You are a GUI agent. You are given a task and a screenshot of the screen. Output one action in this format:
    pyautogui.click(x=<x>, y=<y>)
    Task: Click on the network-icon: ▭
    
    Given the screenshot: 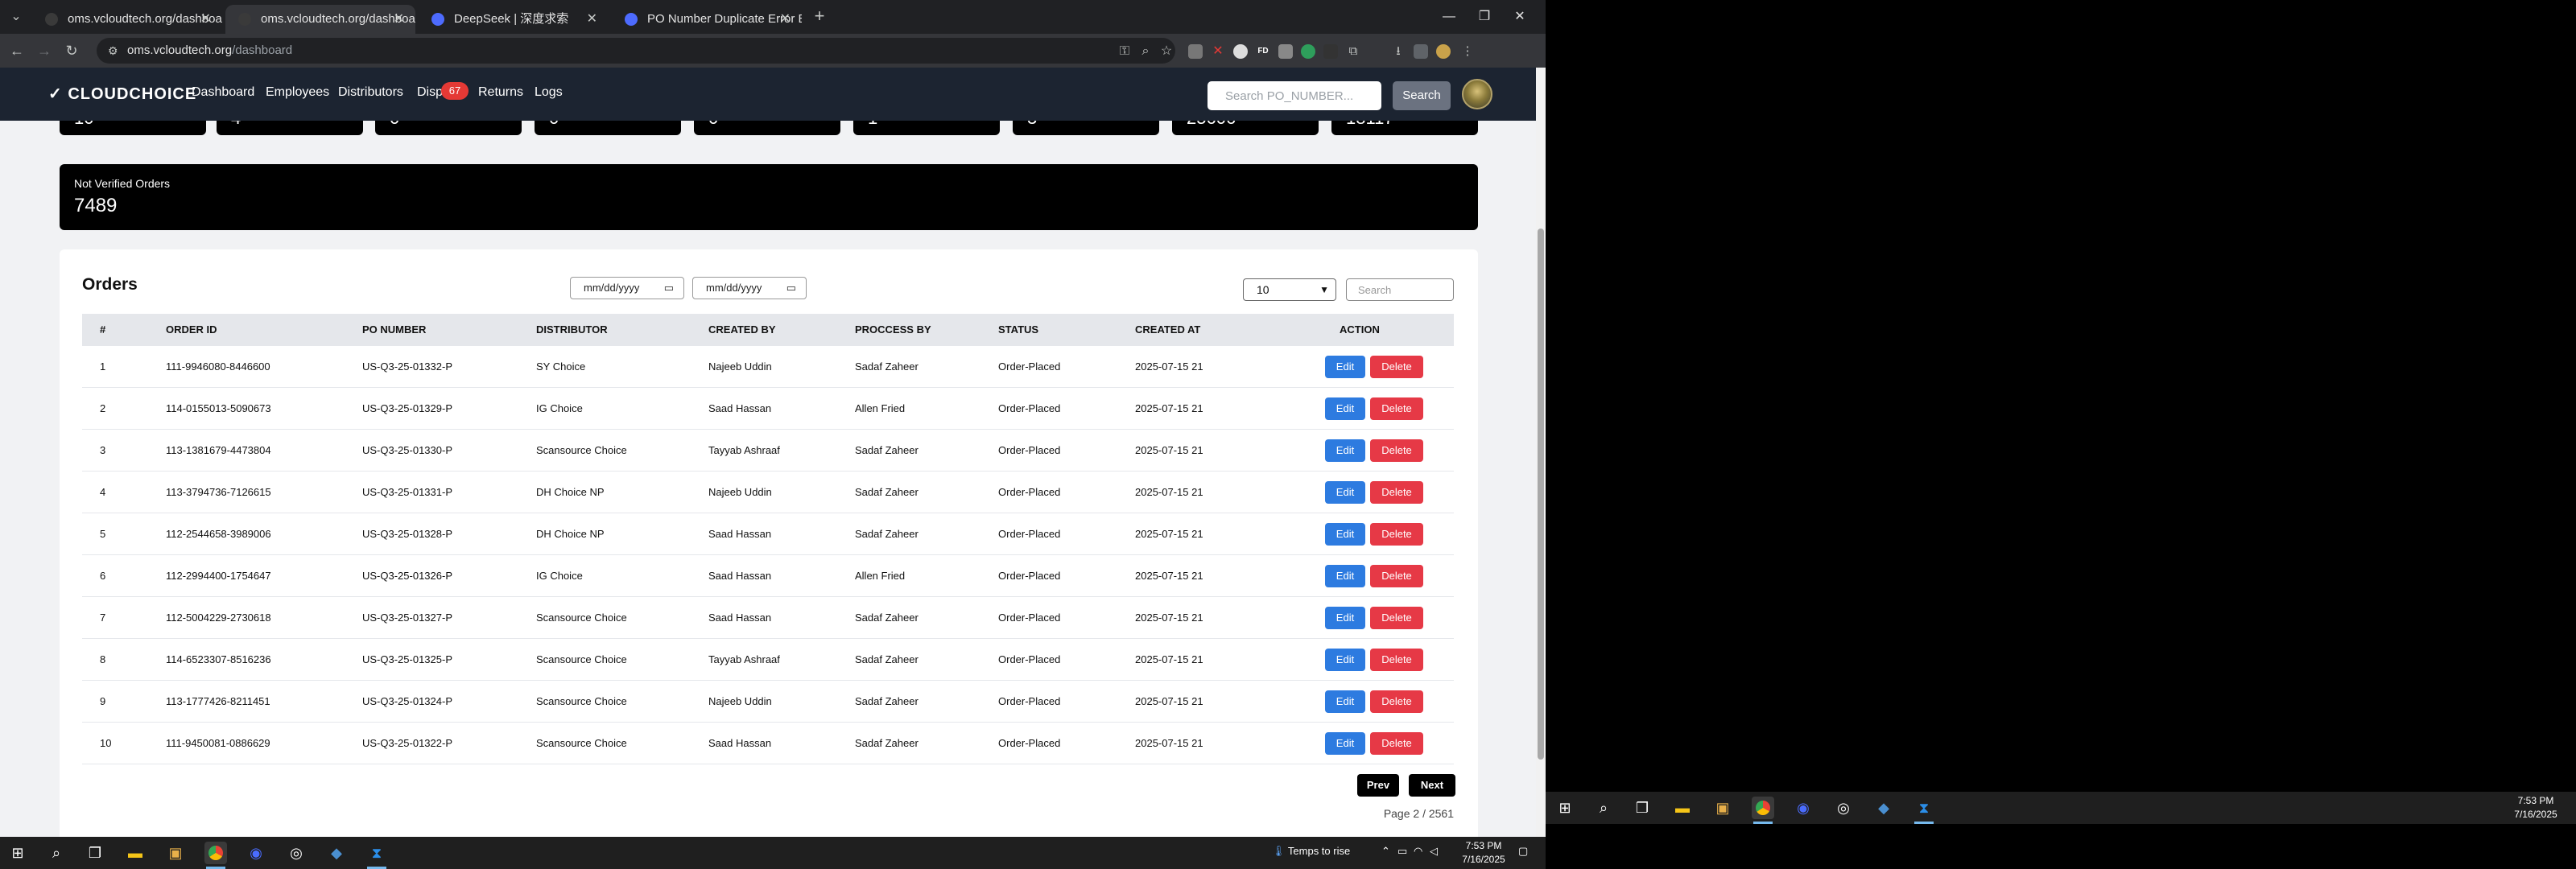 What is the action you would take?
    pyautogui.click(x=1402, y=852)
    